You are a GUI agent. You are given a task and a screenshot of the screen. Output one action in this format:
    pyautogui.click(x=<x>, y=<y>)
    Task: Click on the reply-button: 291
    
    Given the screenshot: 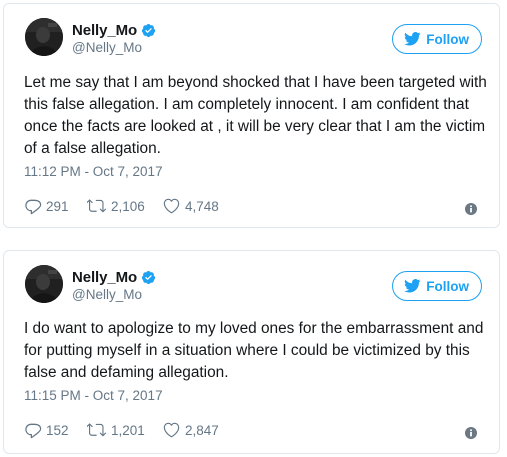 What is the action you would take?
    pyautogui.click(x=55, y=206)
    